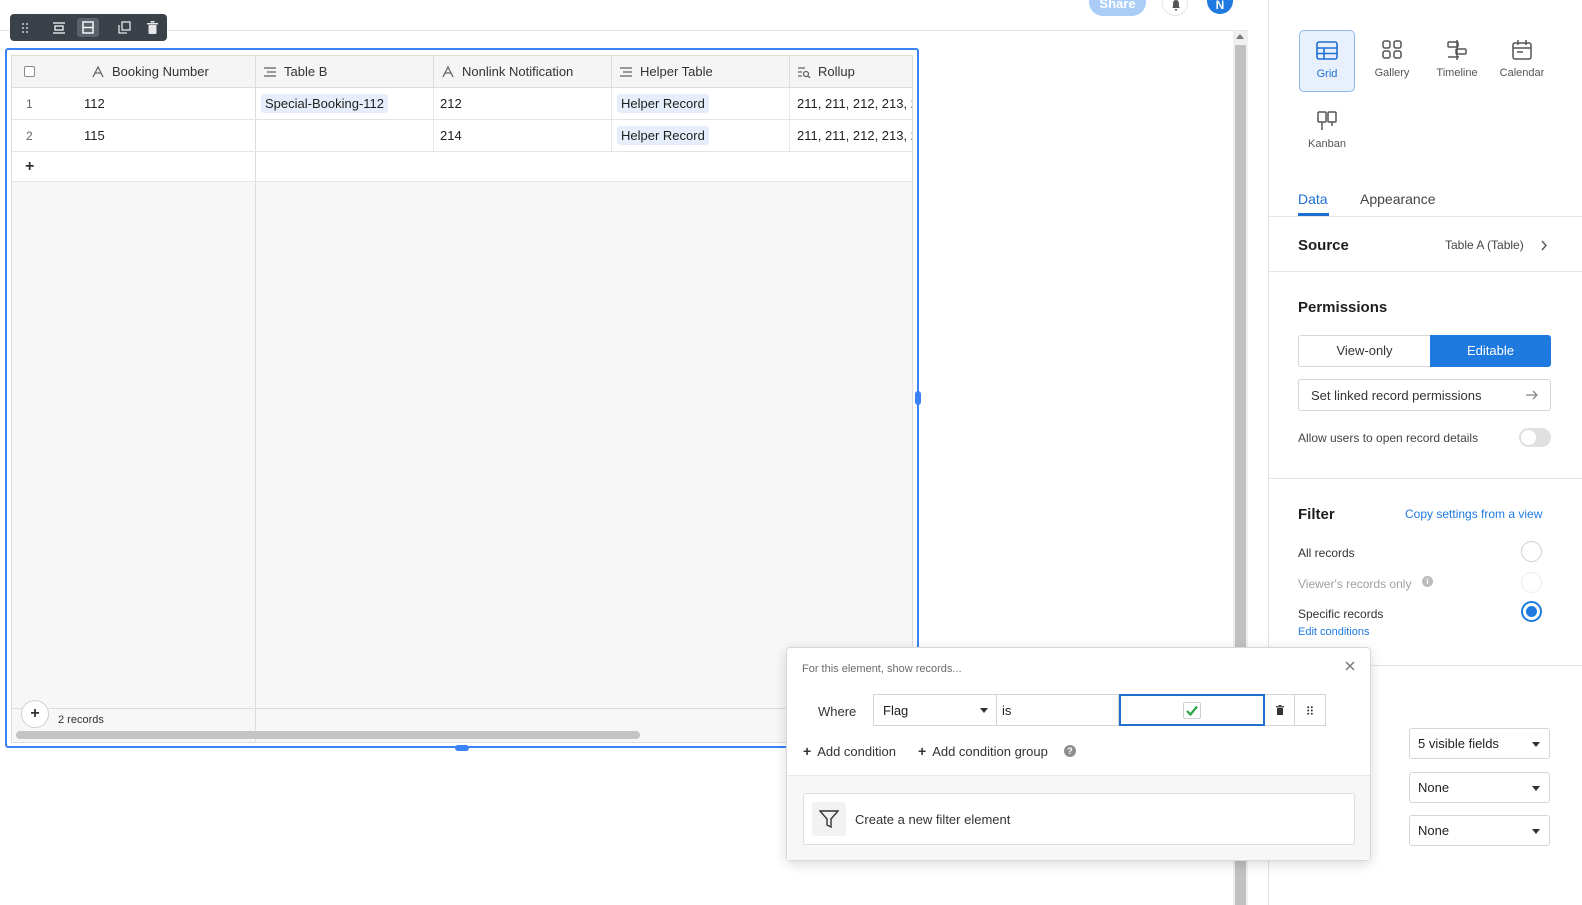 The height and width of the screenshot is (905, 1582). What do you see at coordinates (1427, 581) in the screenshot?
I see `info-icon: i` at bounding box center [1427, 581].